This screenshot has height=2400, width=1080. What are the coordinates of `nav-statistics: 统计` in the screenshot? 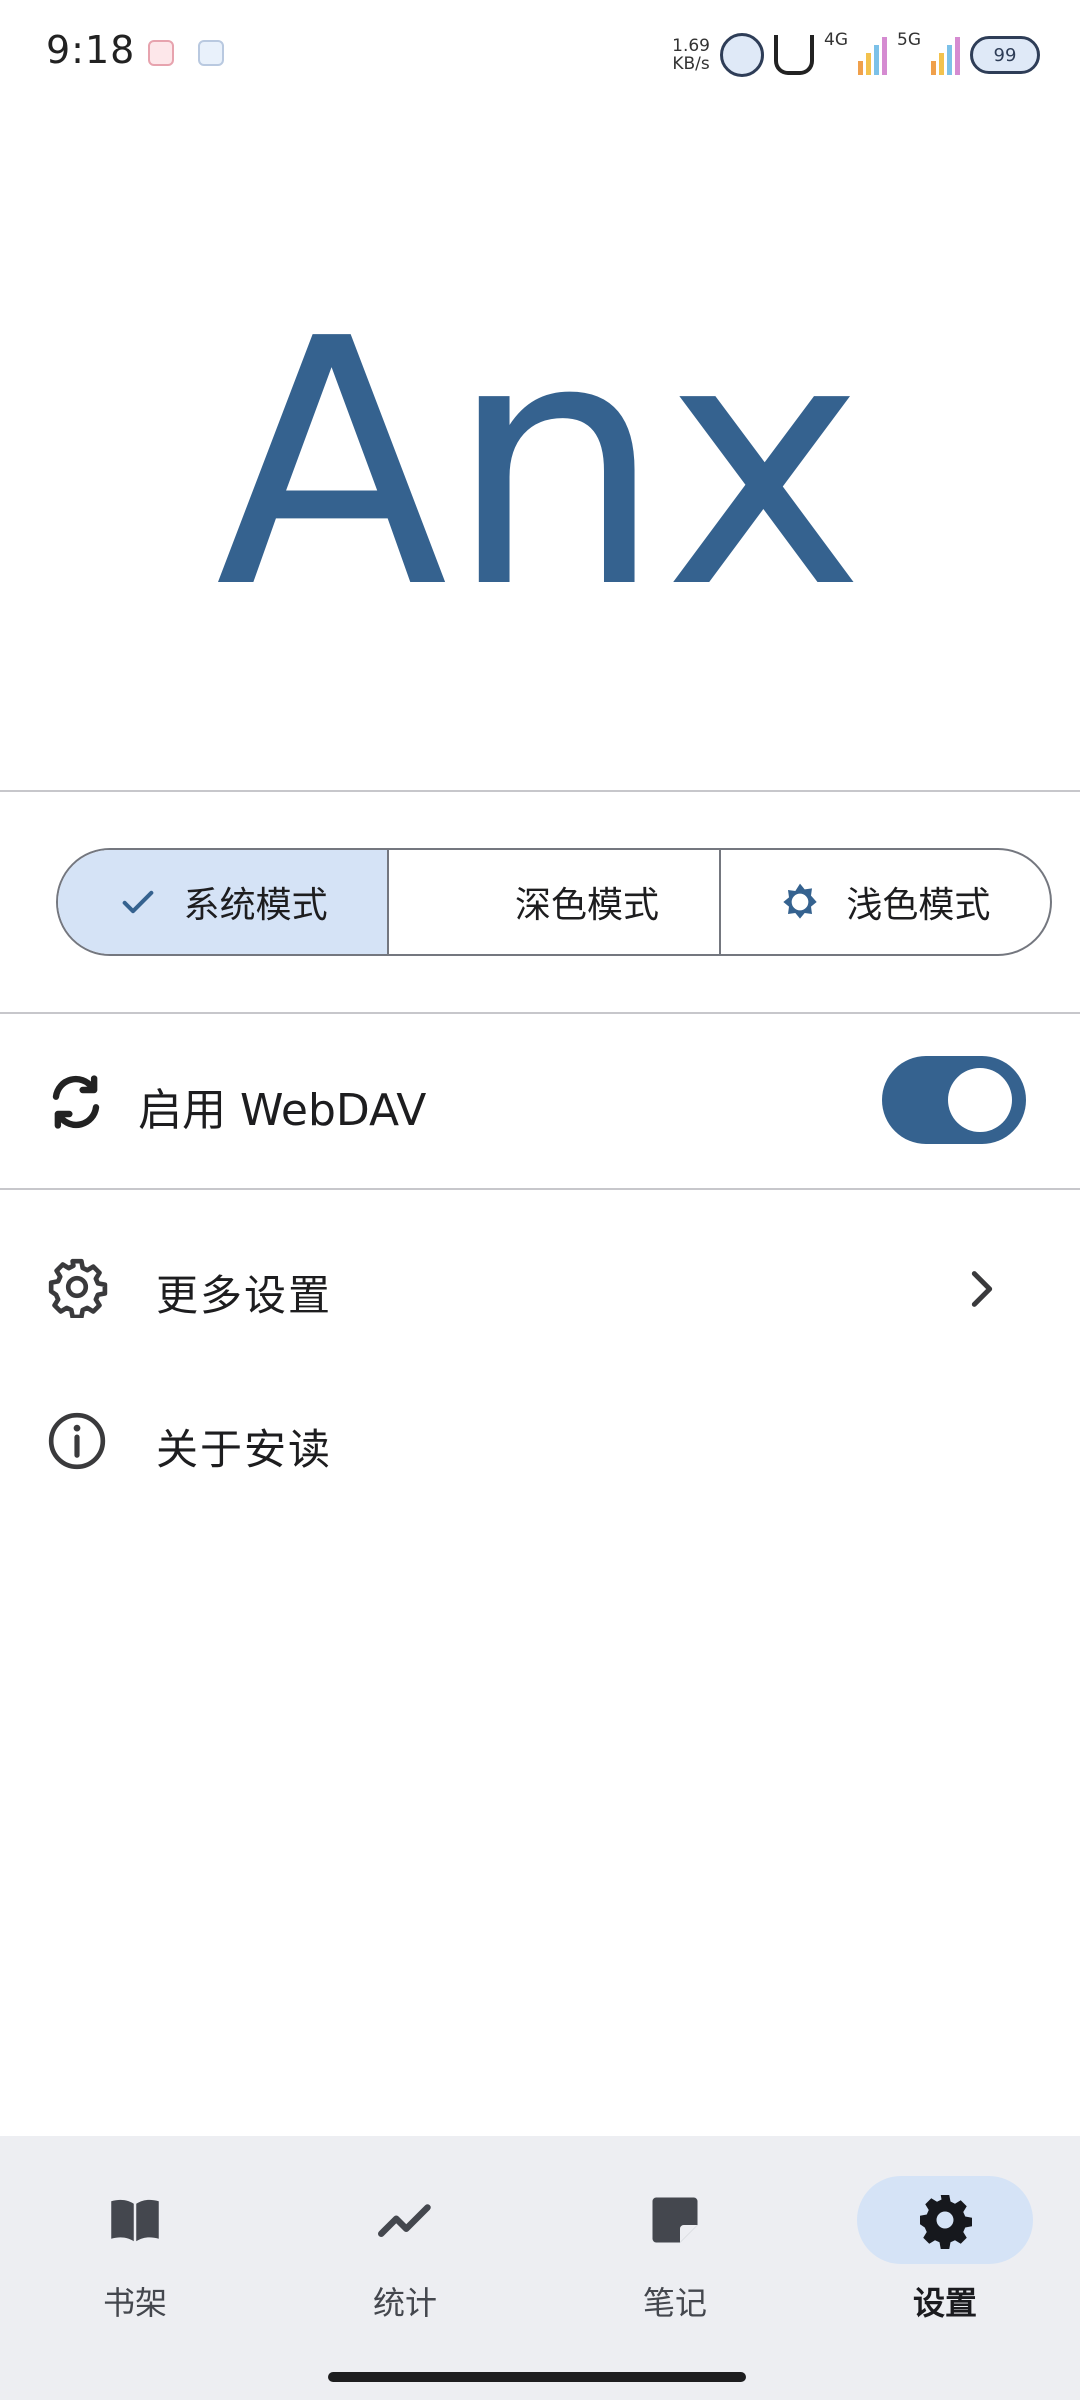 It's located at (405, 2246).